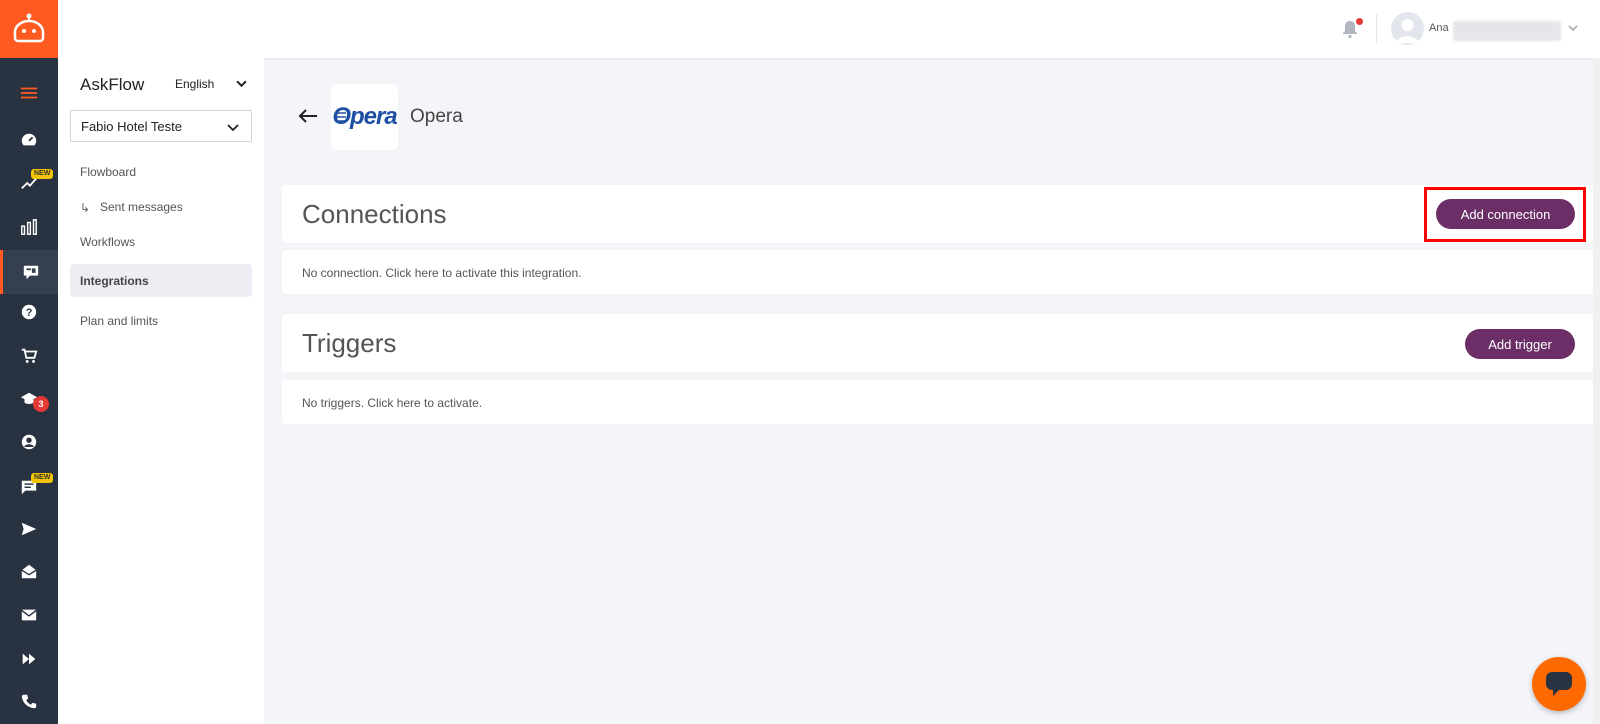  I want to click on hotel-select-value: Fabio Hotel Teste, so click(131, 126).